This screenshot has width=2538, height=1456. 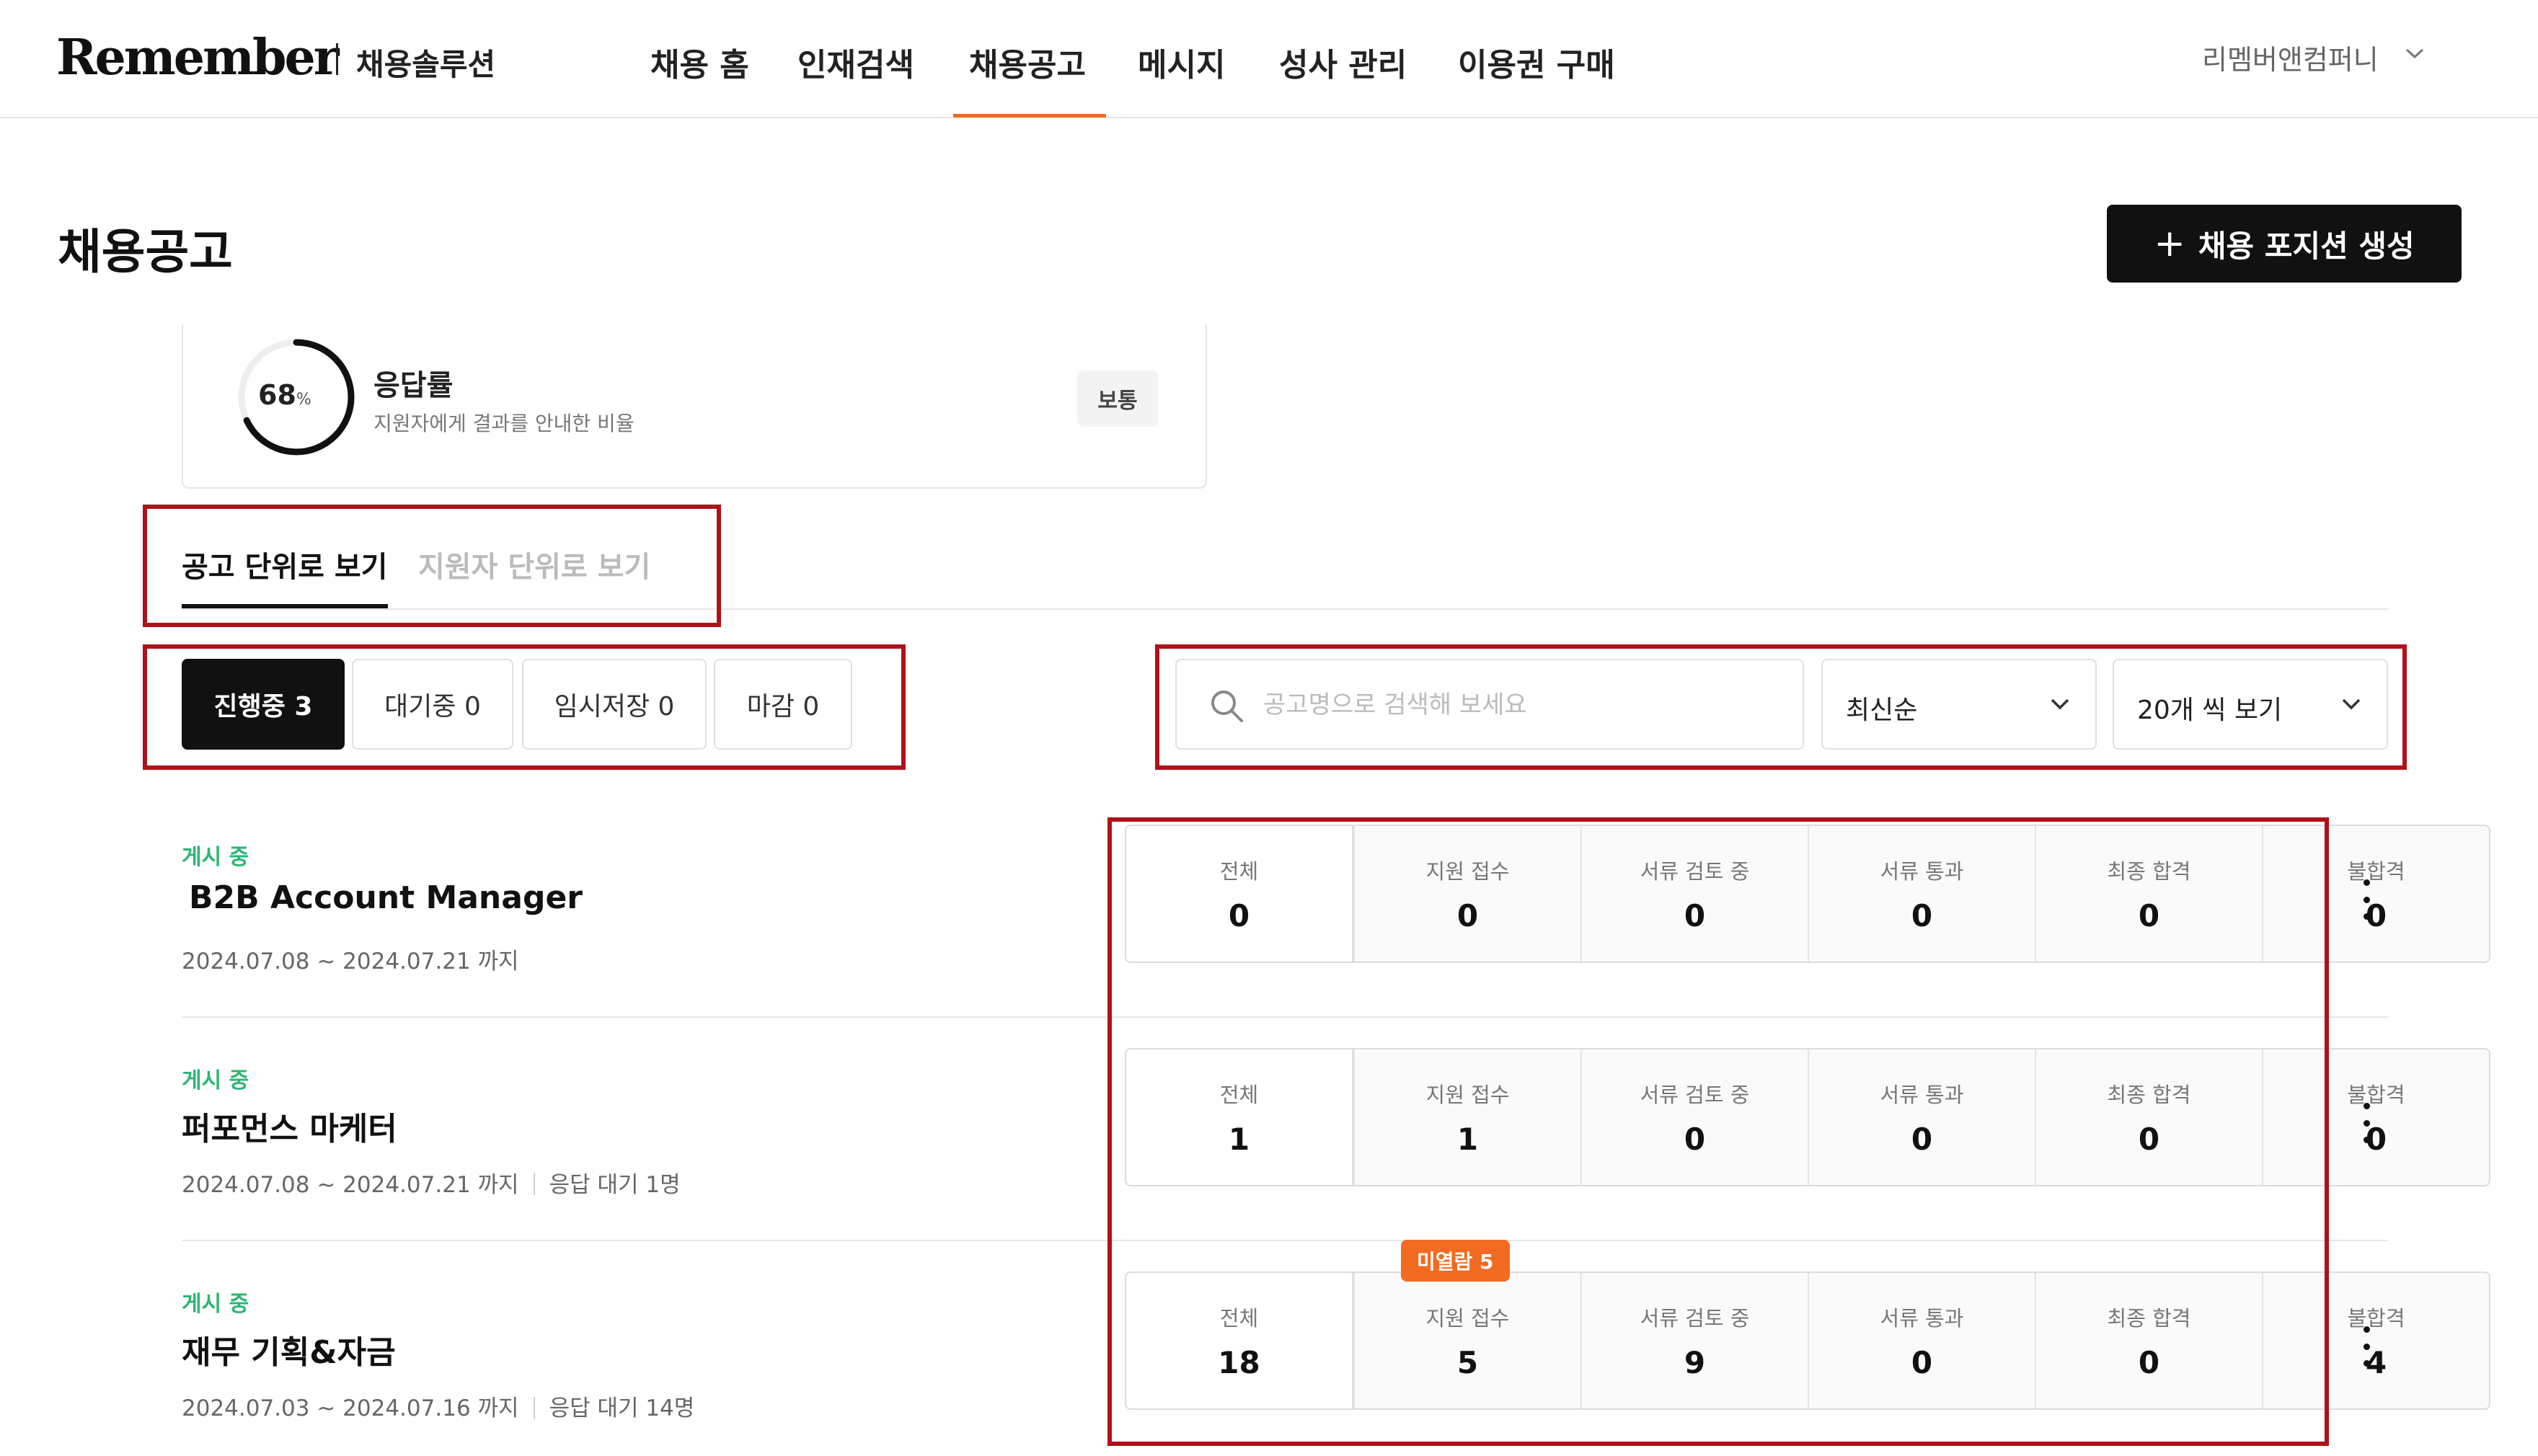 I want to click on job-title: 재무 기획&자금, so click(x=289, y=1349).